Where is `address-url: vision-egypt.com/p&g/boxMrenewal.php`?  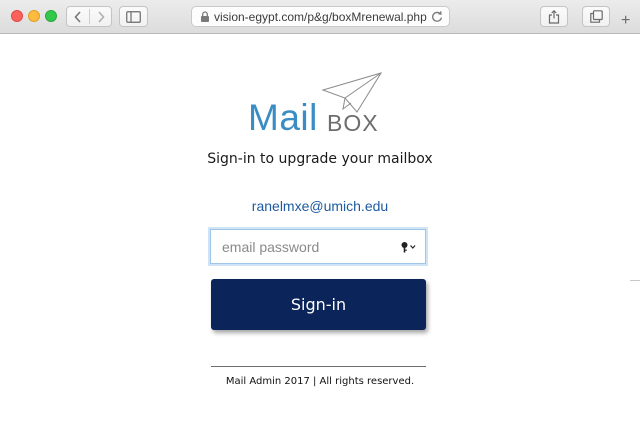 address-url: vision-egypt.com/p&g/boxMrenewal.php is located at coordinates (320, 16).